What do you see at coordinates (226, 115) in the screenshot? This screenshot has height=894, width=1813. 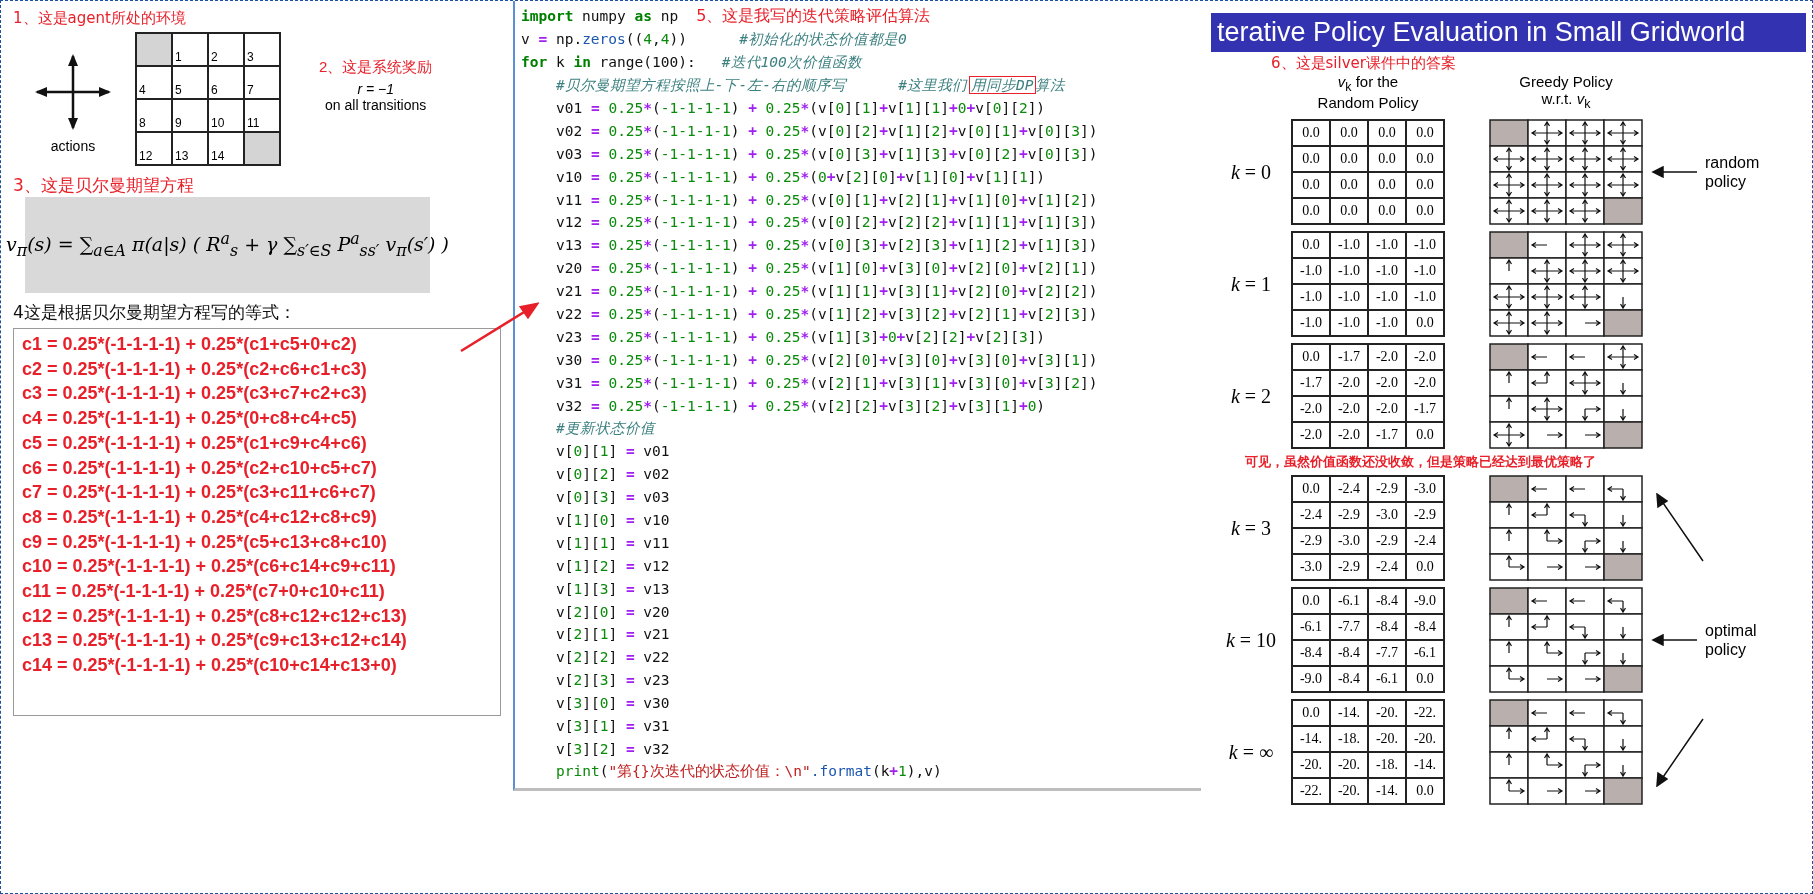 I see `grid-cell: 10` at bounding box center [226, 115].